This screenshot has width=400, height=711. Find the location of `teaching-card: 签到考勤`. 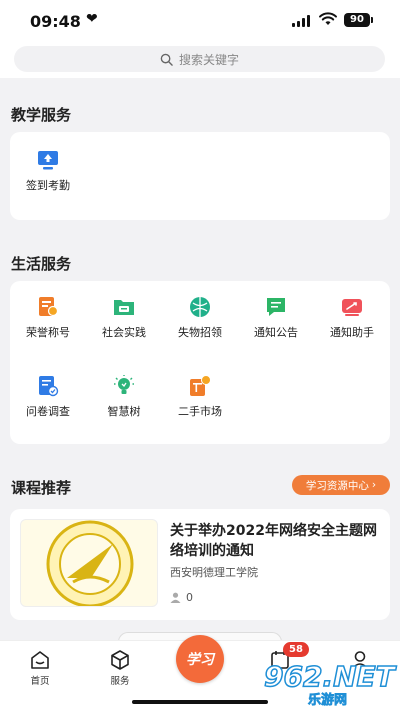

teaching-card: 签到考勤 is located at coordinates (200, 176).